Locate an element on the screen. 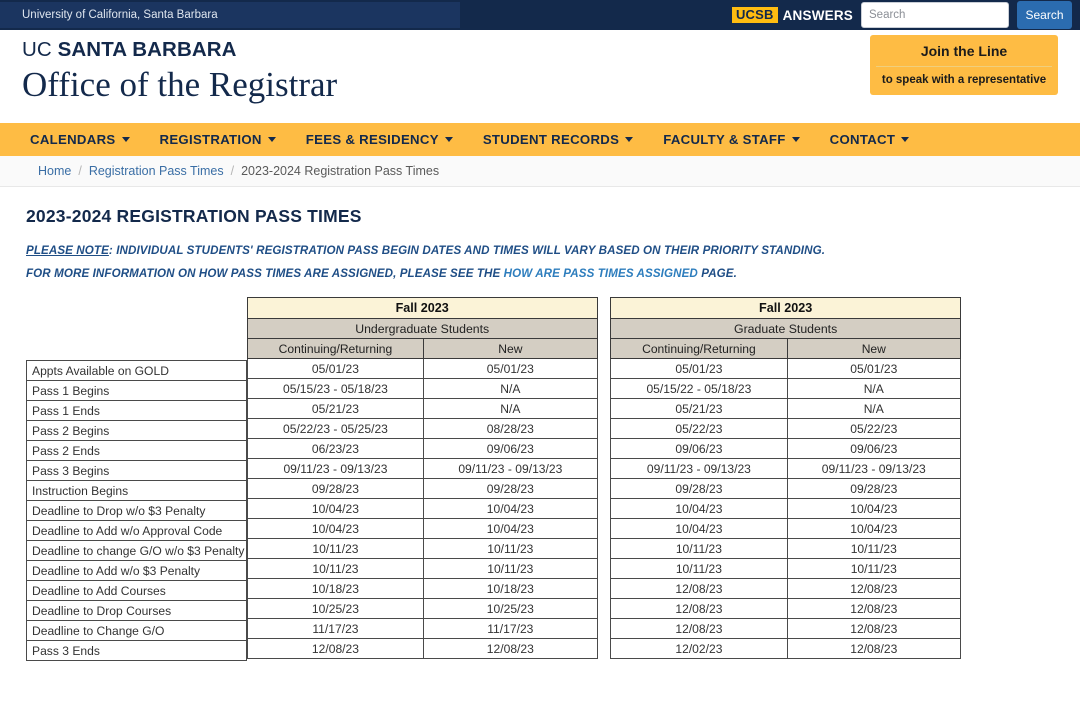  cell-gr-continuing: 09/06/23 is located at coordinates (699, 448).